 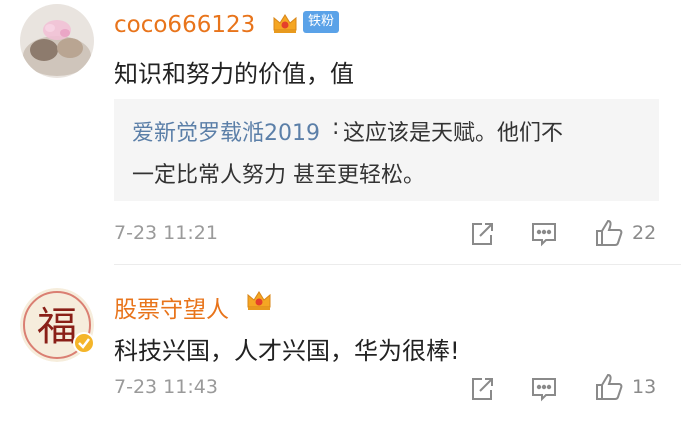 What do you see at coordinates (226, 131) in the screenshot?
I see `reply-author: 爱新觉罗载湉2019` at bounding box center [226, 131].